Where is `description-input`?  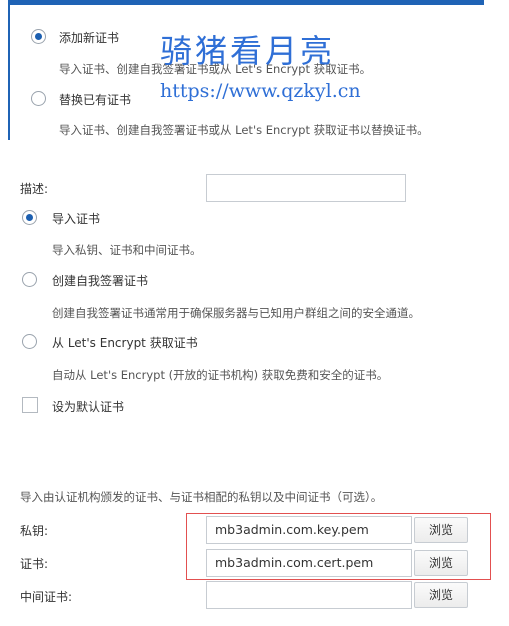
description-input is located at coordinates (306, 188).